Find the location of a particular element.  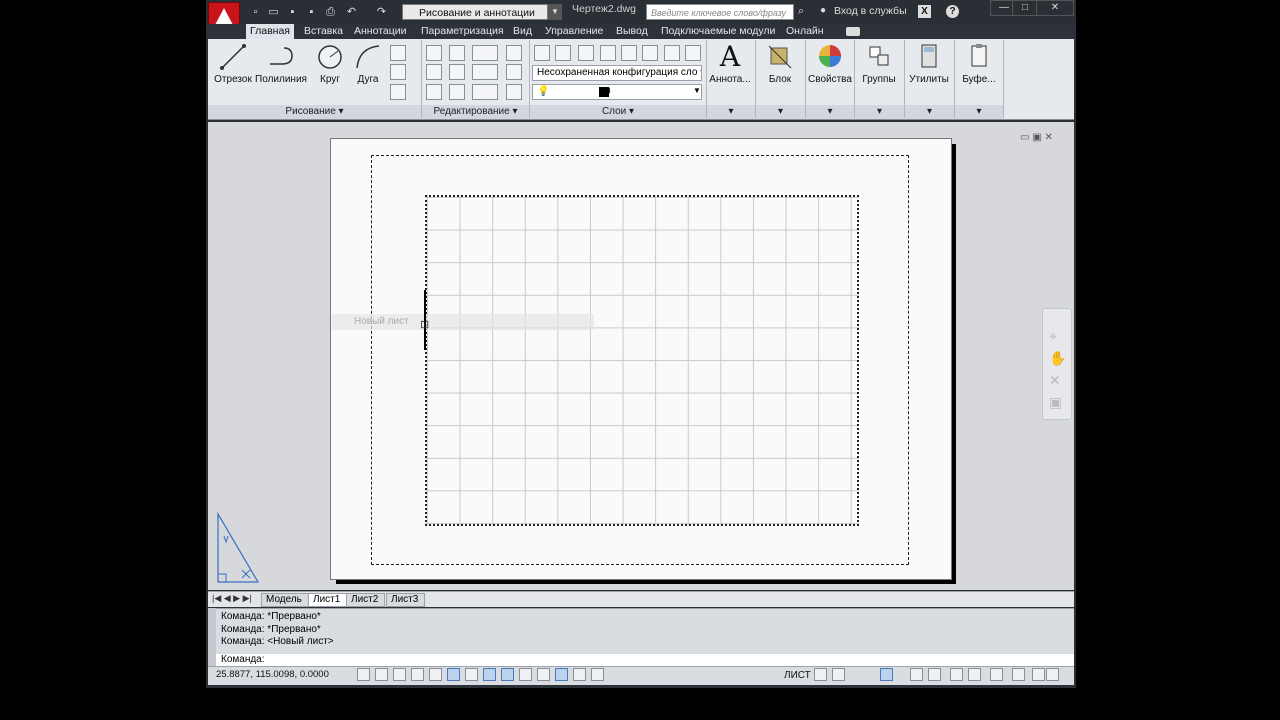

infer-constraints-toggle is located at coordinates (363, 674).